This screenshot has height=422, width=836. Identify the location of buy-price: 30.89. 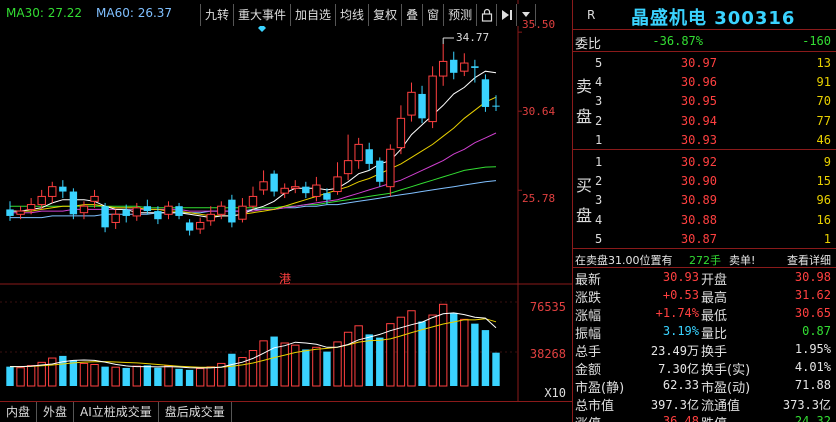
(698, 200).